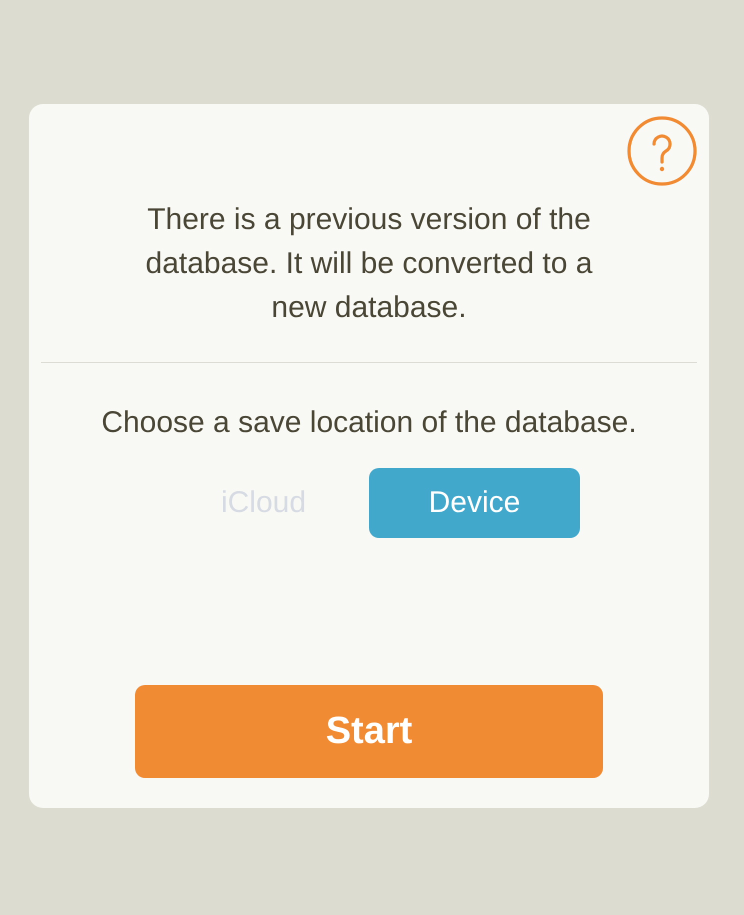  What do you see at coordinates (369, 264) in the screenshot?
I see `conversion-message: There is a previous version of the database. It will be converted to a new database.` at bounding box center [369, 264].